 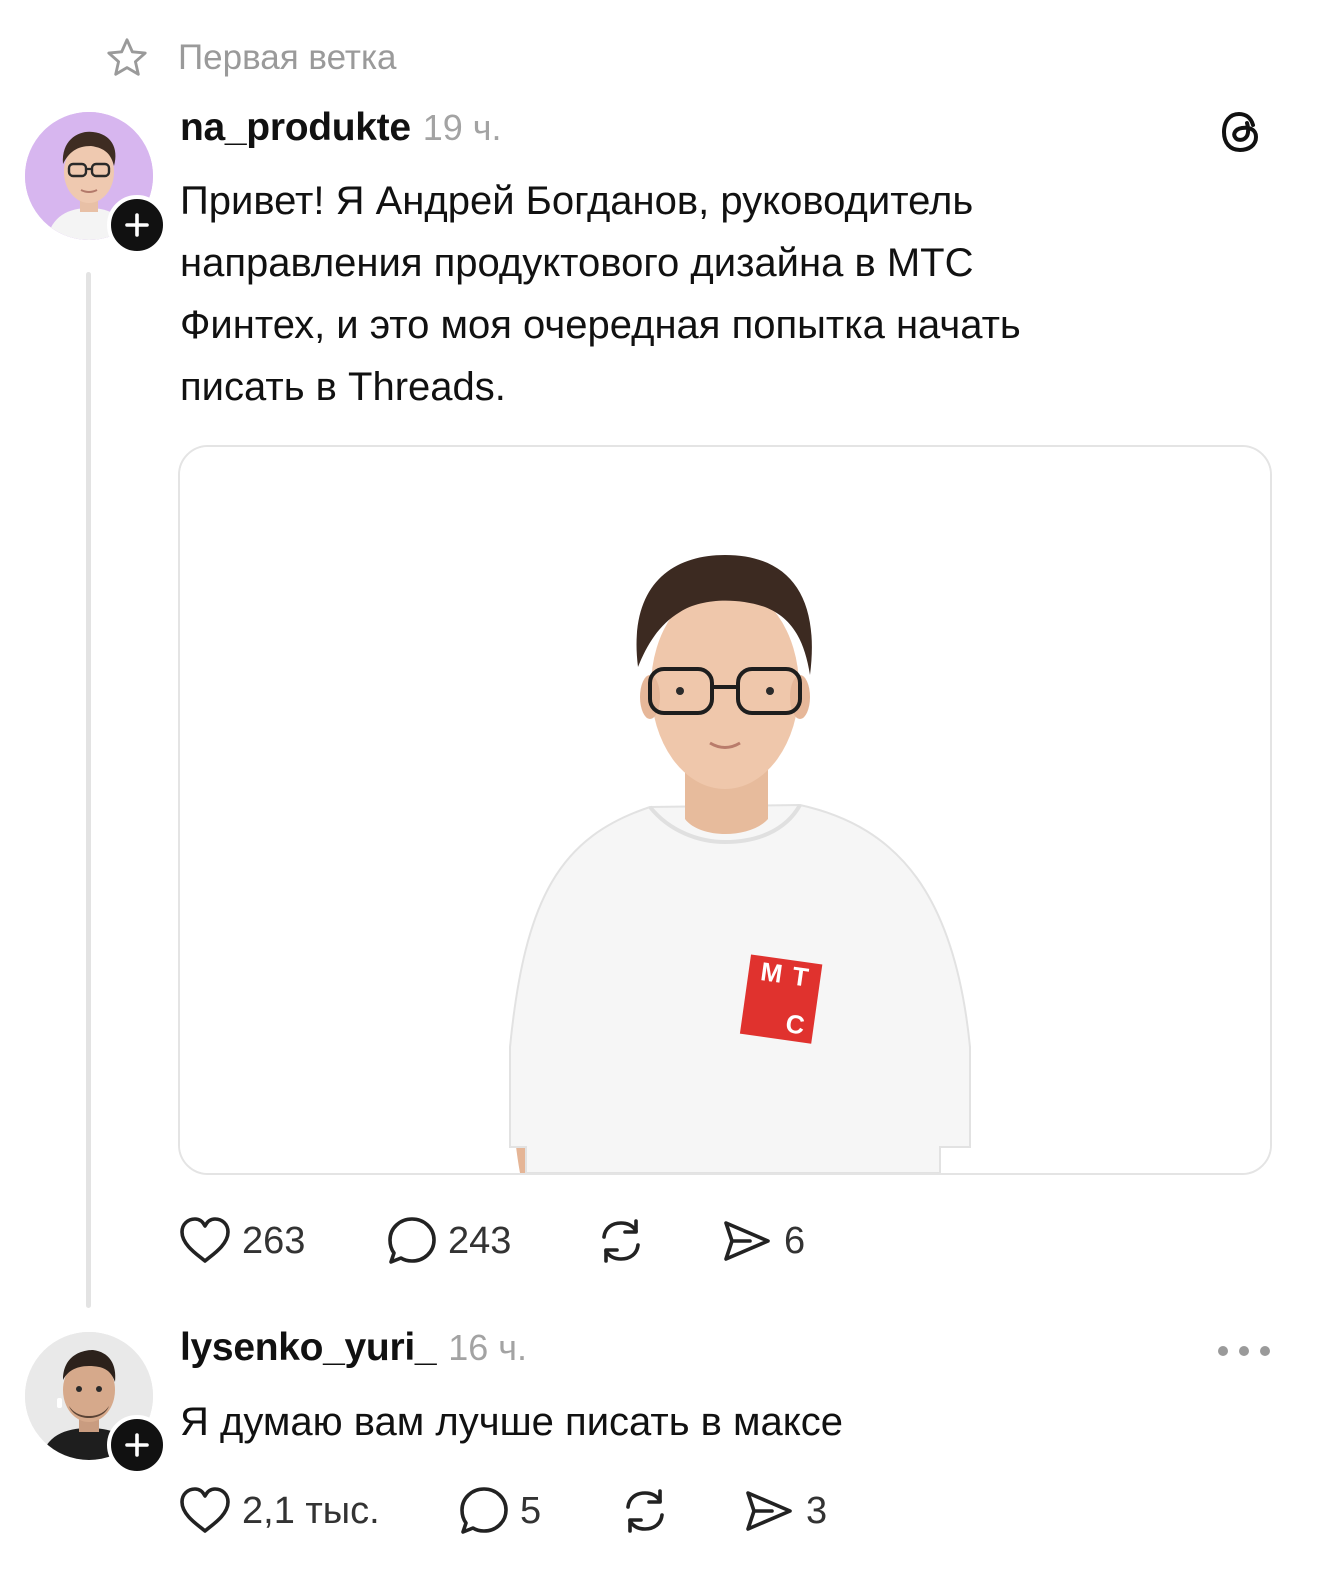 What do you see at coordinates (817, 1510) in the screenshot?
I see `share-count: 3` at bounding box center [817, 1510].